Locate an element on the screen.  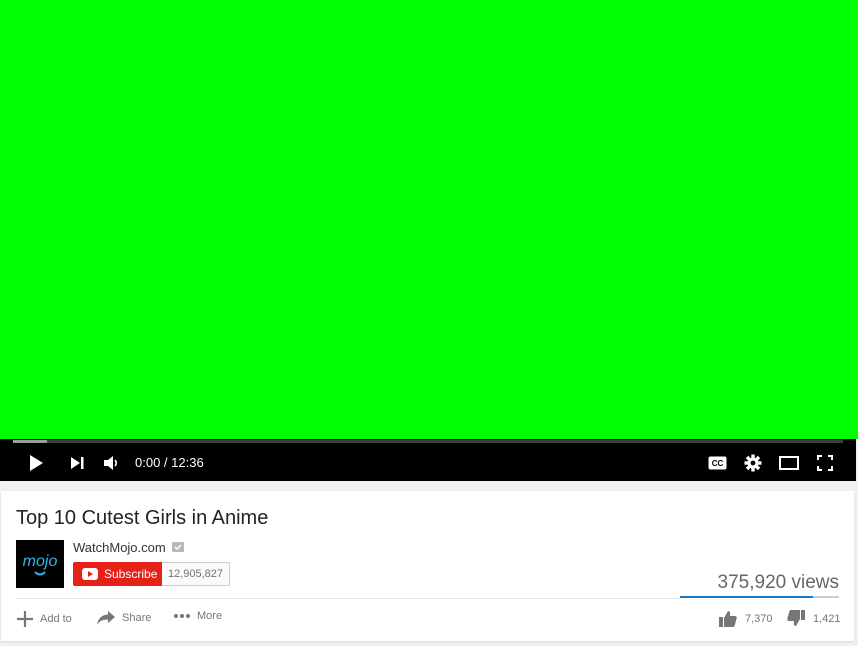
closed-captions-icon: CC is located at coordinates (717, 463).